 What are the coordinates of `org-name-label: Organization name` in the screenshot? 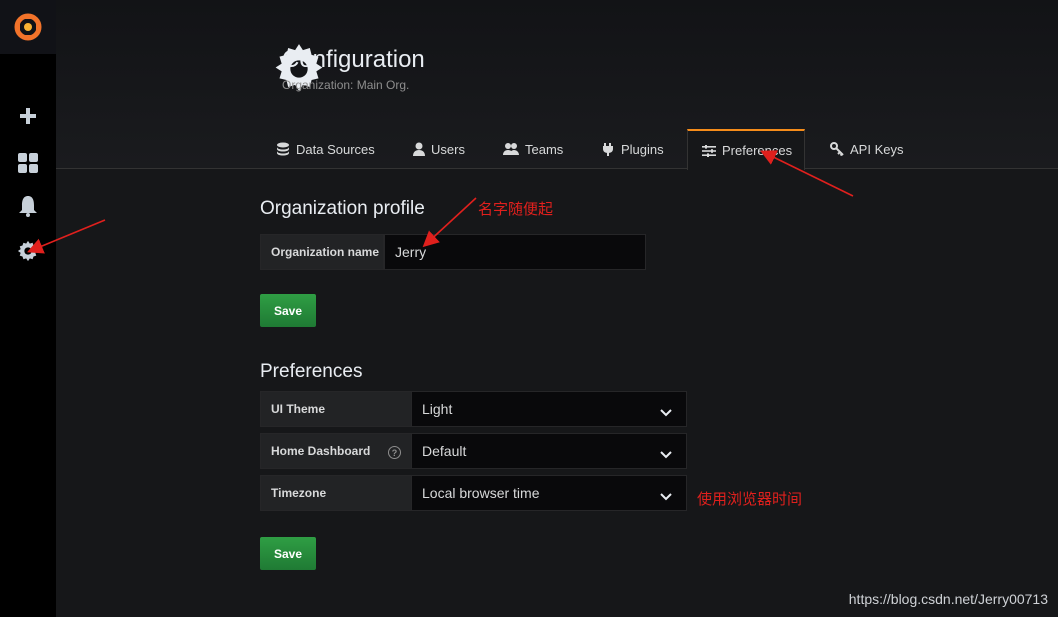 It's located at (322, 252).